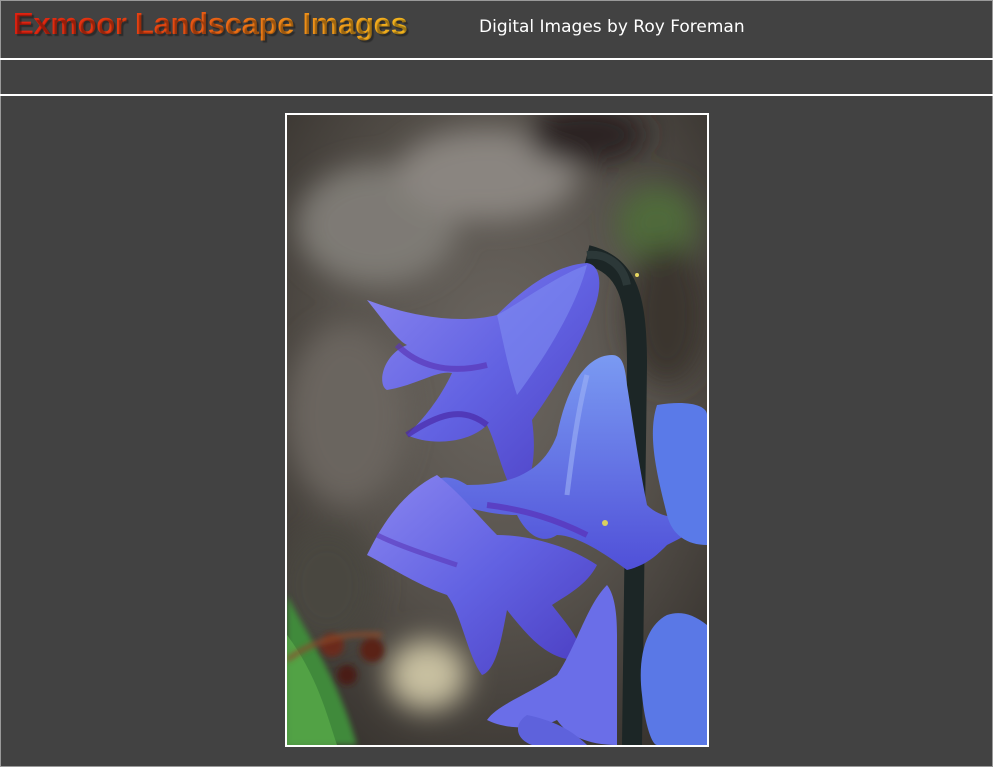 This screenshot has height=767, width=993. Describe the element at coordinates (612, 27) in the screenshot. I see `site-subtitle: Digital Images by Roy Foreman` at that location.